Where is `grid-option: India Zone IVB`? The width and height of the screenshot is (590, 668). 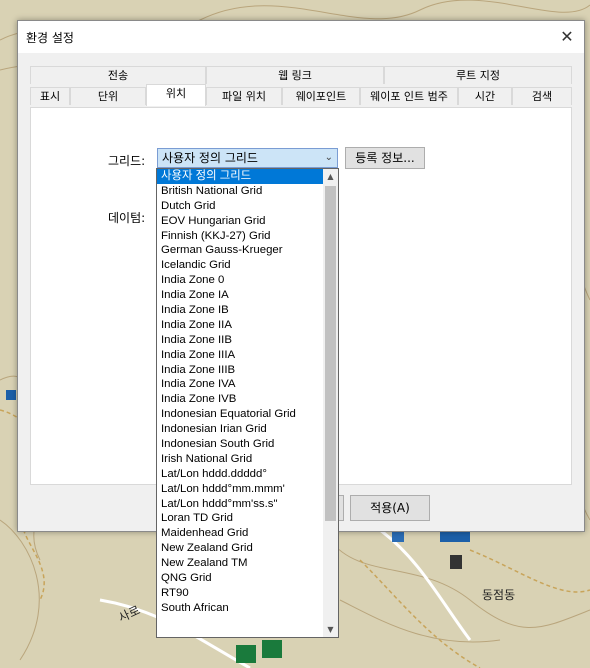 grid-option: India Zone IVB is located at coordinates (247, 399).